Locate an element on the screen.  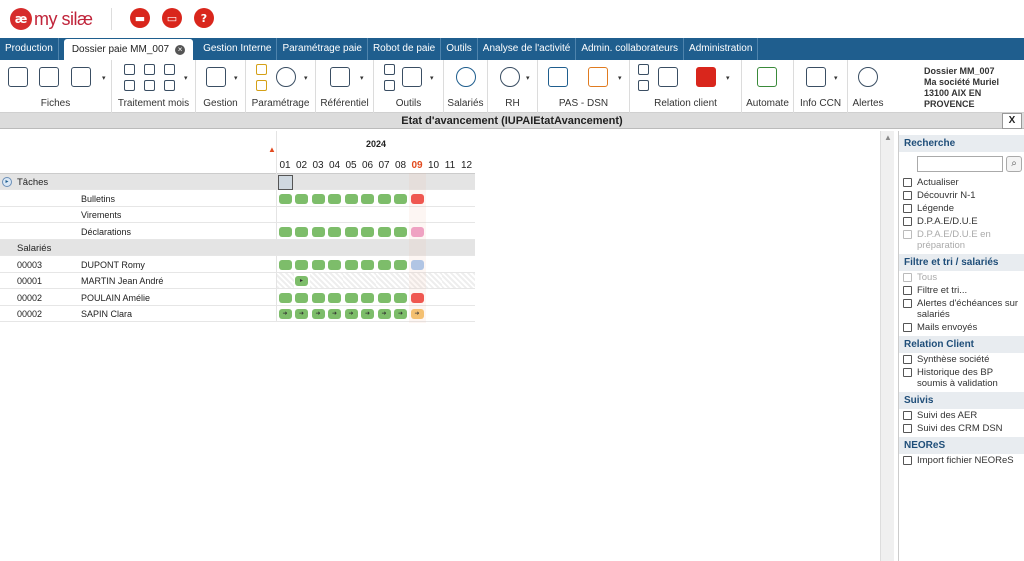
month-header: 02 is located at coordinates (302, 165).